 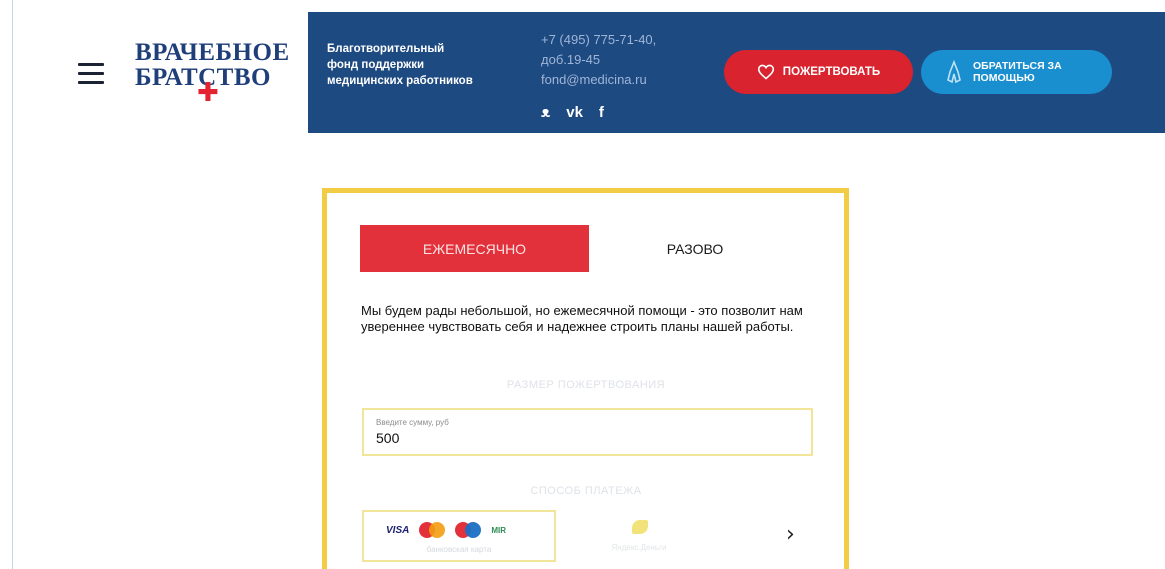 What do you see at coordinates (386, 49) in the screenshot?
I see `fund-line: Благотворительный` at bounding box center [386, 49].